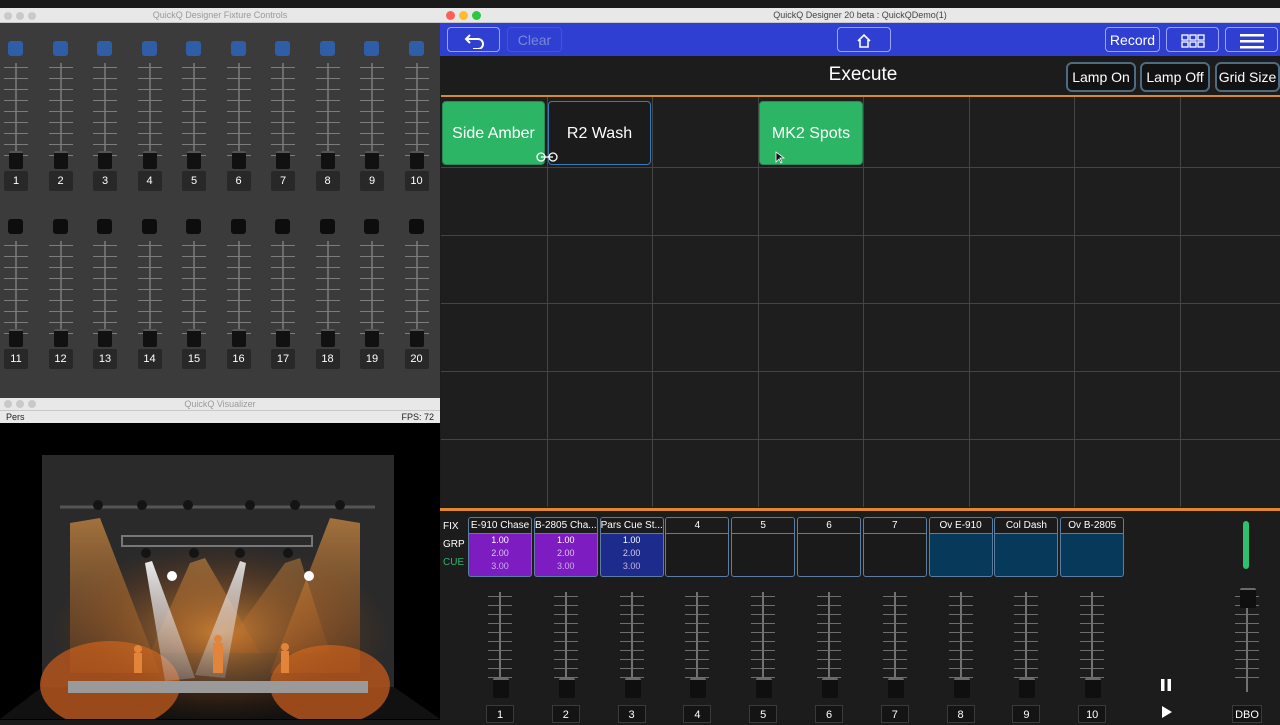 The height and width of the screenshot is (725, 1280). What do you see at coordinates (534, 39) in the screenshot?
I see `clear-button: Clear` at bounding box center [534, 39].